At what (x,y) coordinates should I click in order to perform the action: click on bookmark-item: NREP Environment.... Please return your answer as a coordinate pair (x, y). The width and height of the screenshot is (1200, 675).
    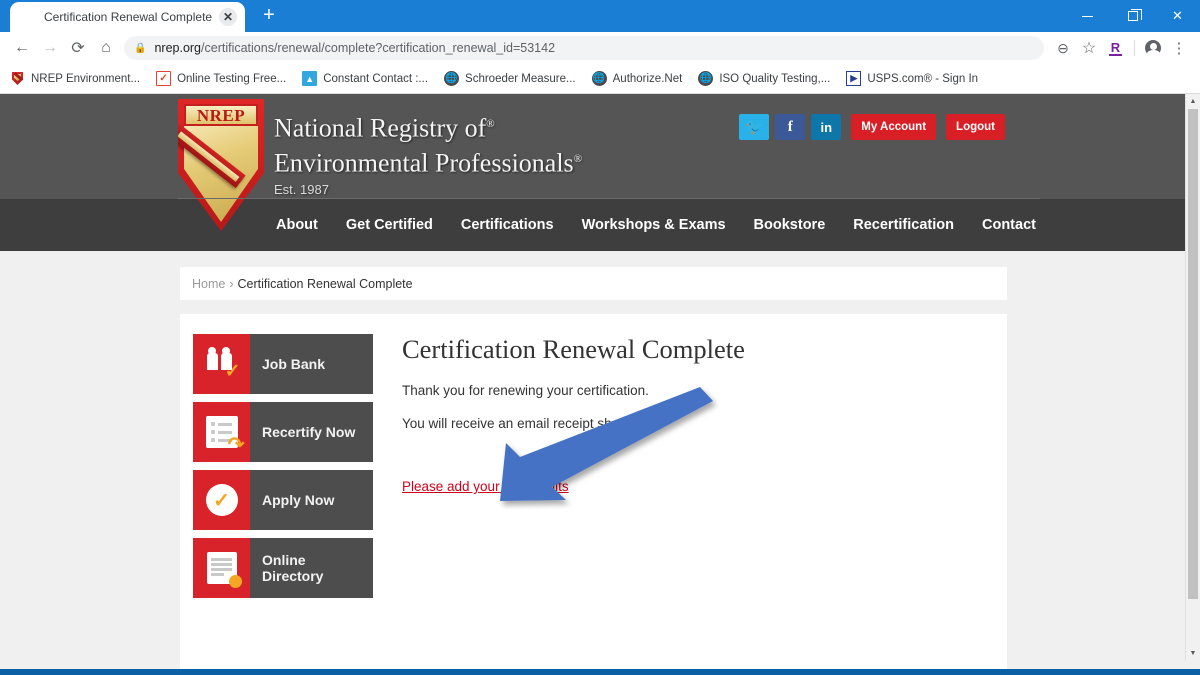
    Looking at the image, I should click on (75, 78).